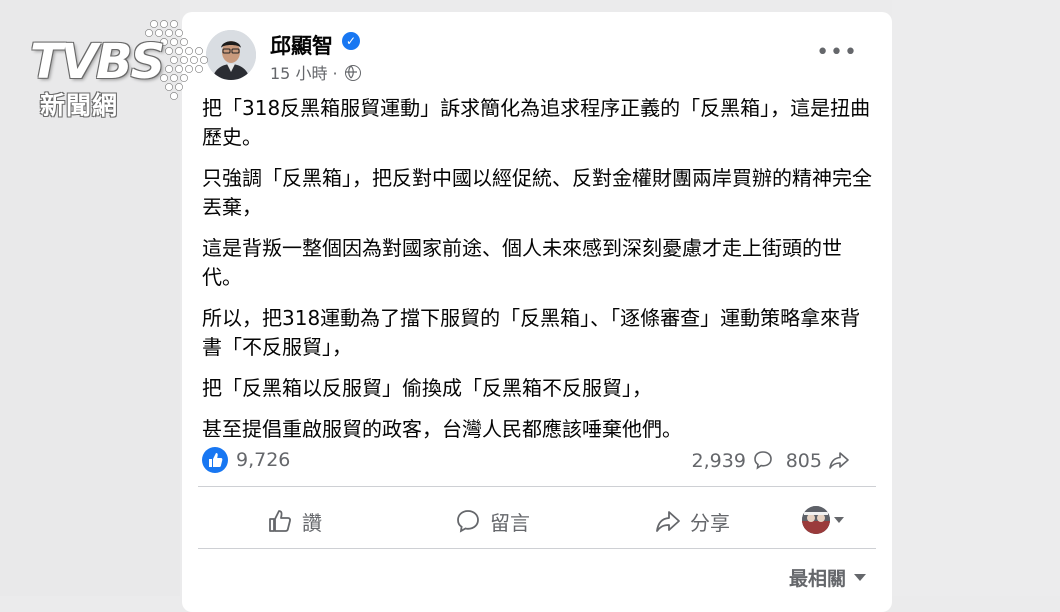 The width and height of the screenshot is (1060, 612). Describe the element at coordinates (301, 45) in the screenshot. I see `author-name: 邱顯智` at that location.